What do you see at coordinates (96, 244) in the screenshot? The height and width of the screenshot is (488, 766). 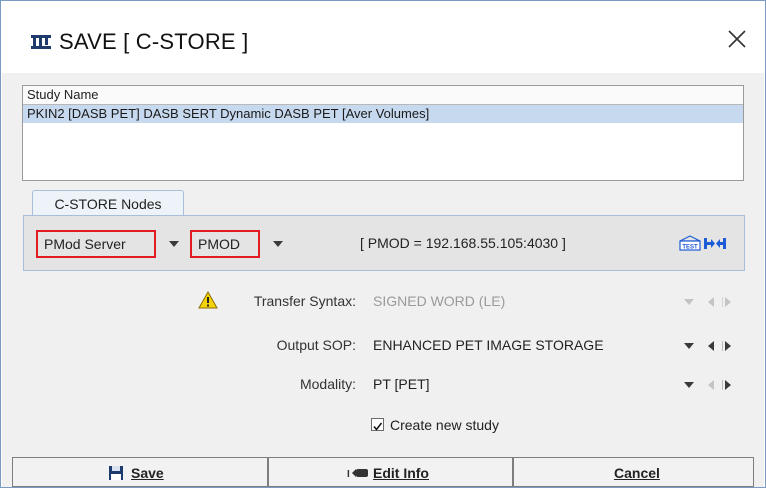 I see `server-select: PMod Server` at bounding box center [96, 244].